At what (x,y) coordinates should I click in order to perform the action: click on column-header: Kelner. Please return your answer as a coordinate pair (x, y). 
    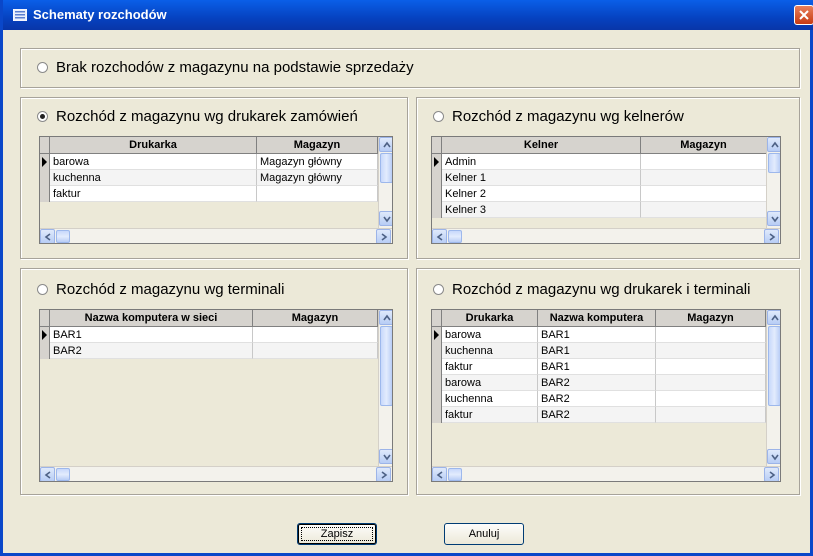
    Looking at the image, I should click on (541, 145).